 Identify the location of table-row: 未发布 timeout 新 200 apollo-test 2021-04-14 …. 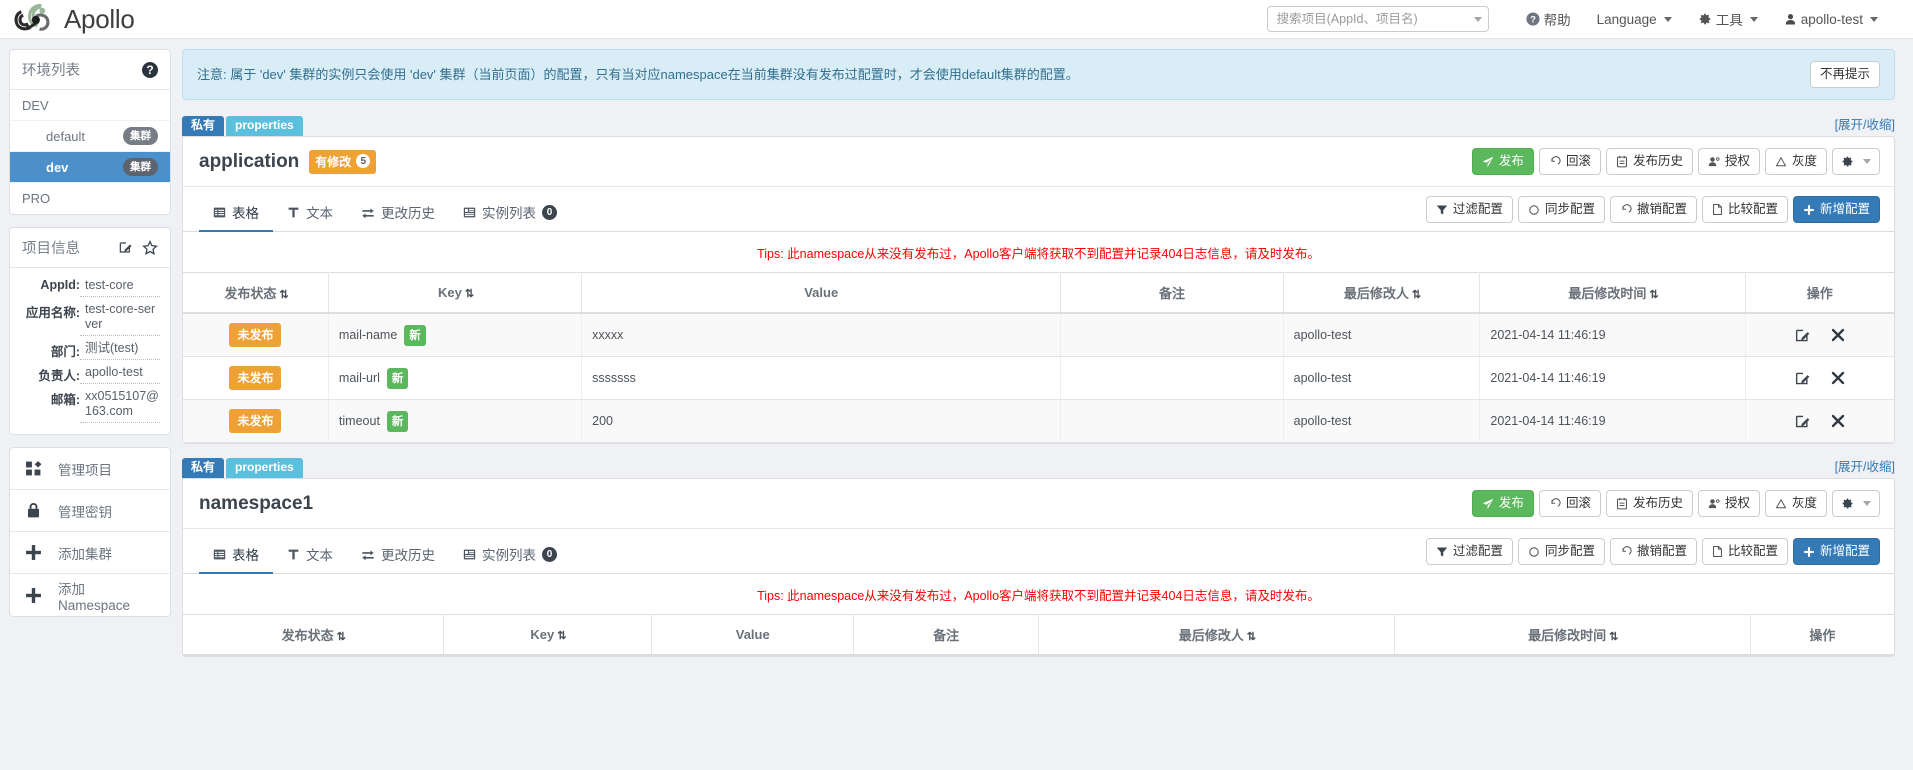
(1038, 421).